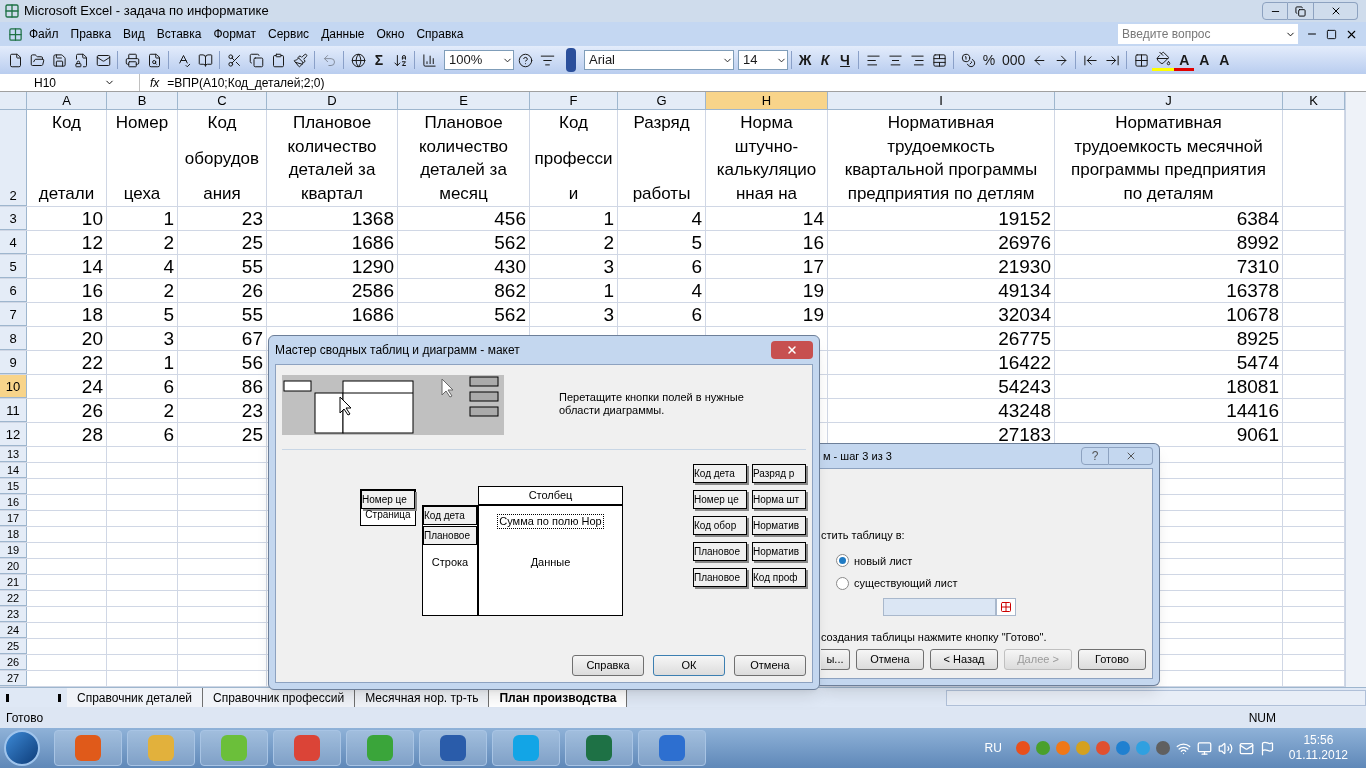 This screenshot has width=1366, height=768. I want to click on field-button: Код обор, so click(720, 525).